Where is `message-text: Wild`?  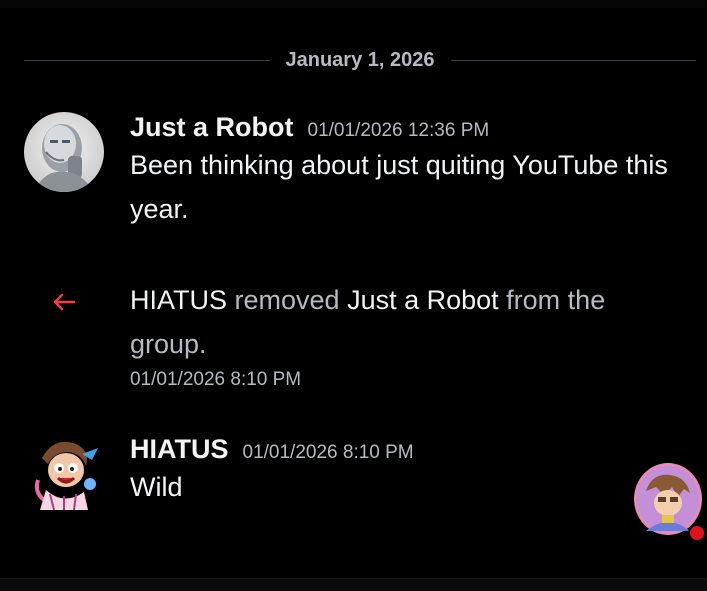
message-text: Wild is located at coordinates (156, 487).